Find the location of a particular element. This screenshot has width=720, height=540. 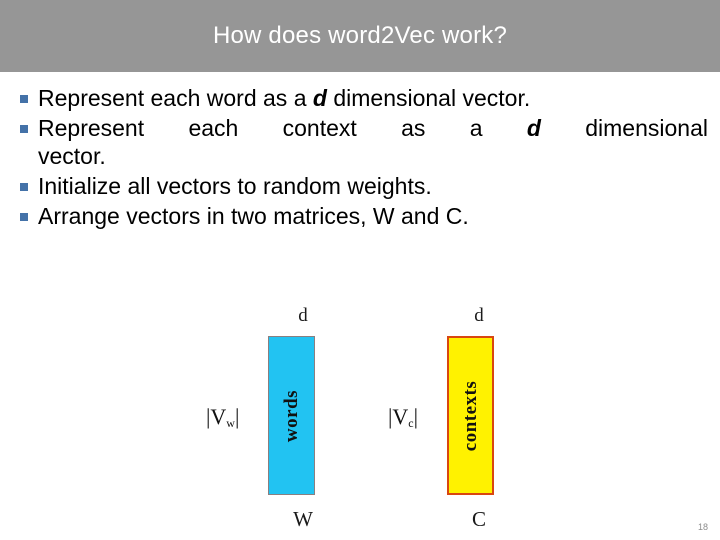

contexts-matrix-group: d |Vc| contexts C is located at coordinates (473, 420).